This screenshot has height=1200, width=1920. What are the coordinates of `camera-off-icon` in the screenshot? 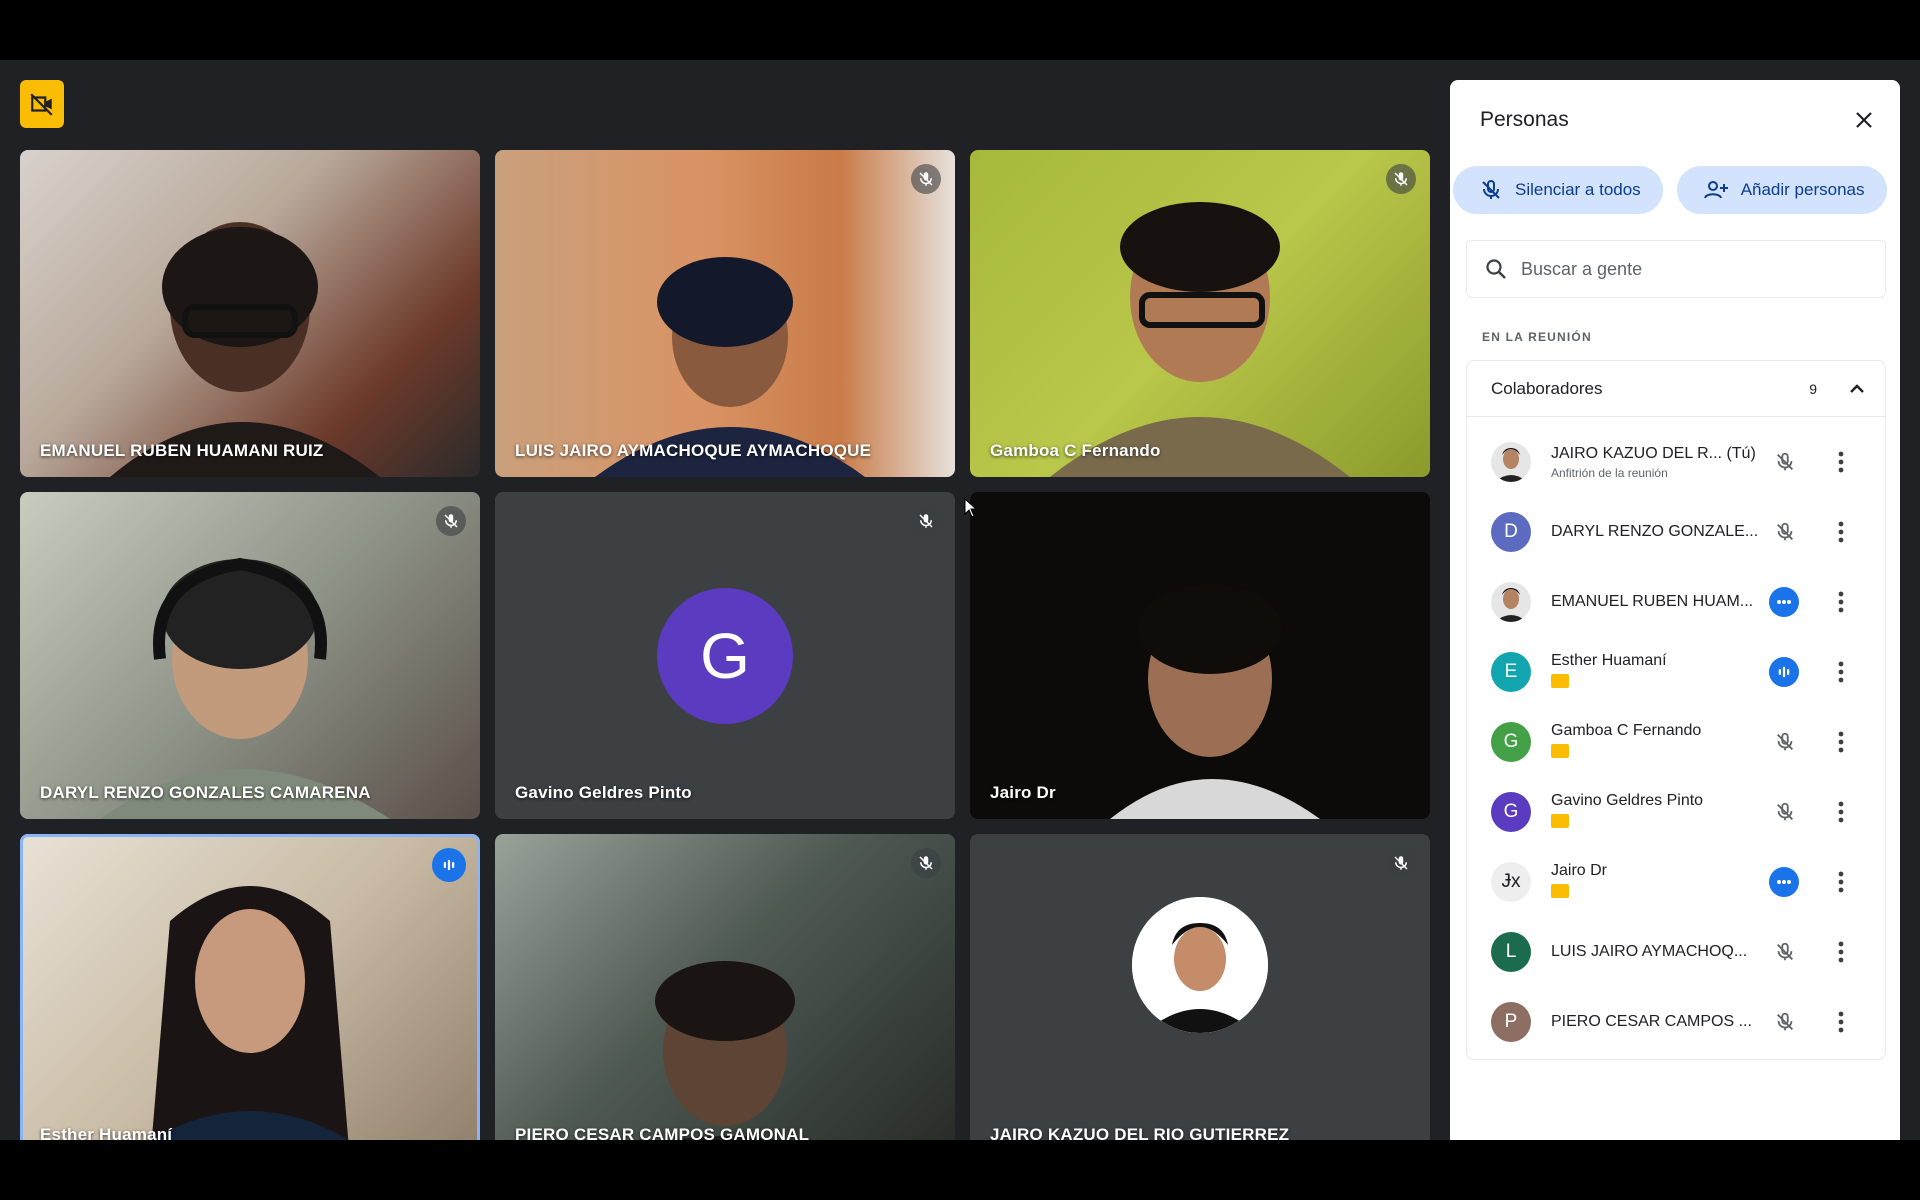 It's located at (42, 104).